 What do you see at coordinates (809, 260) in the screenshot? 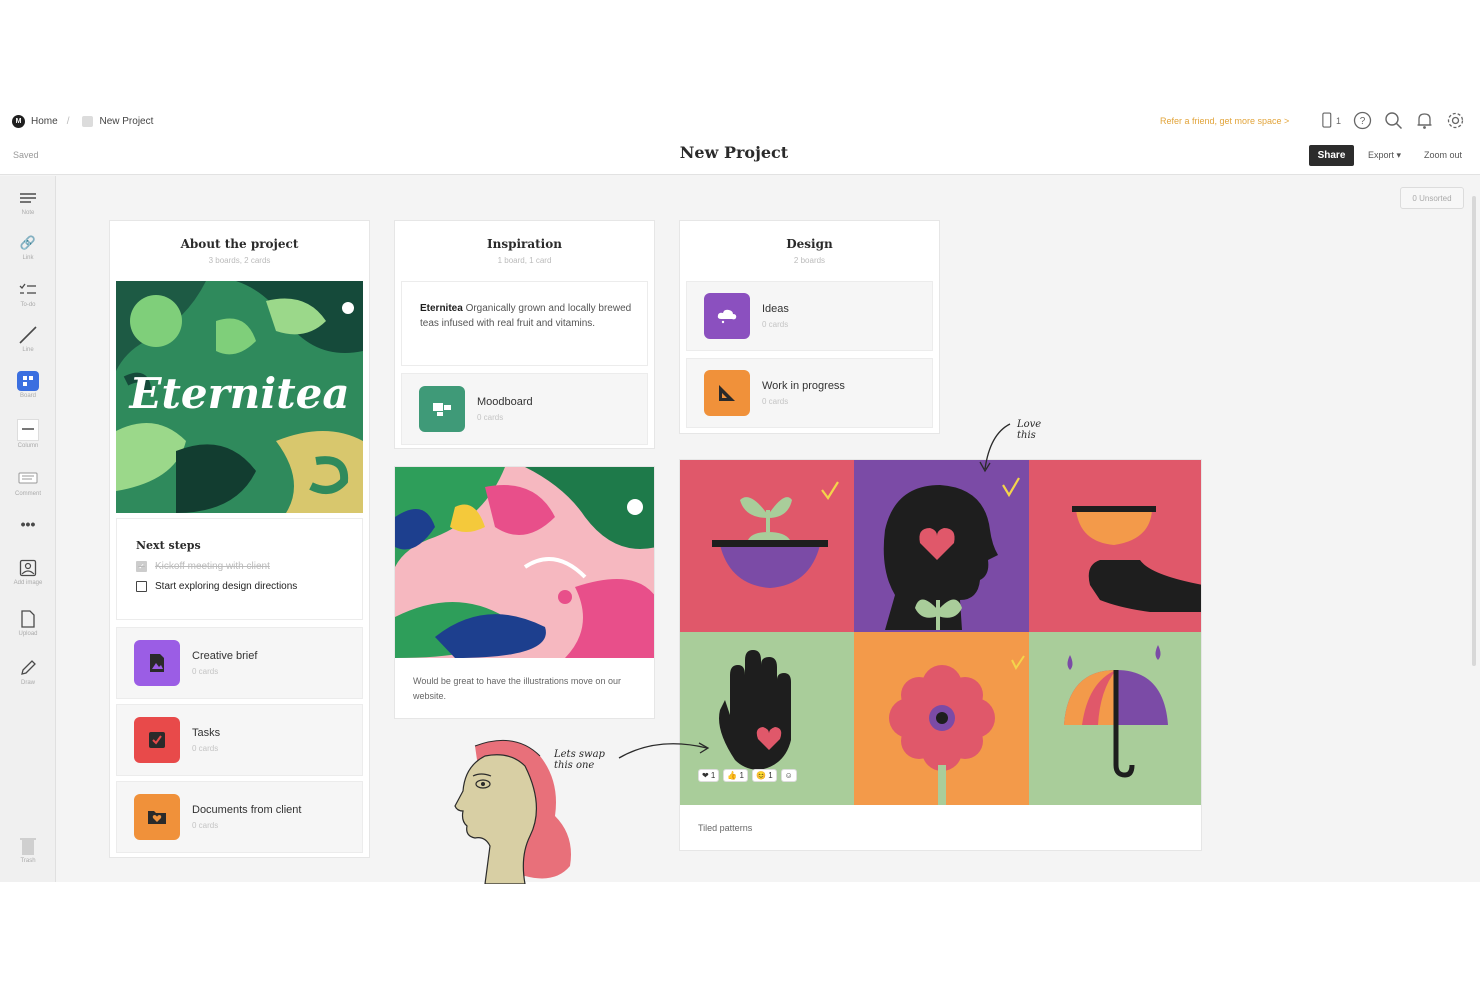
I see `column-subtitle: 2 boards` at bounding box center [809, 260].